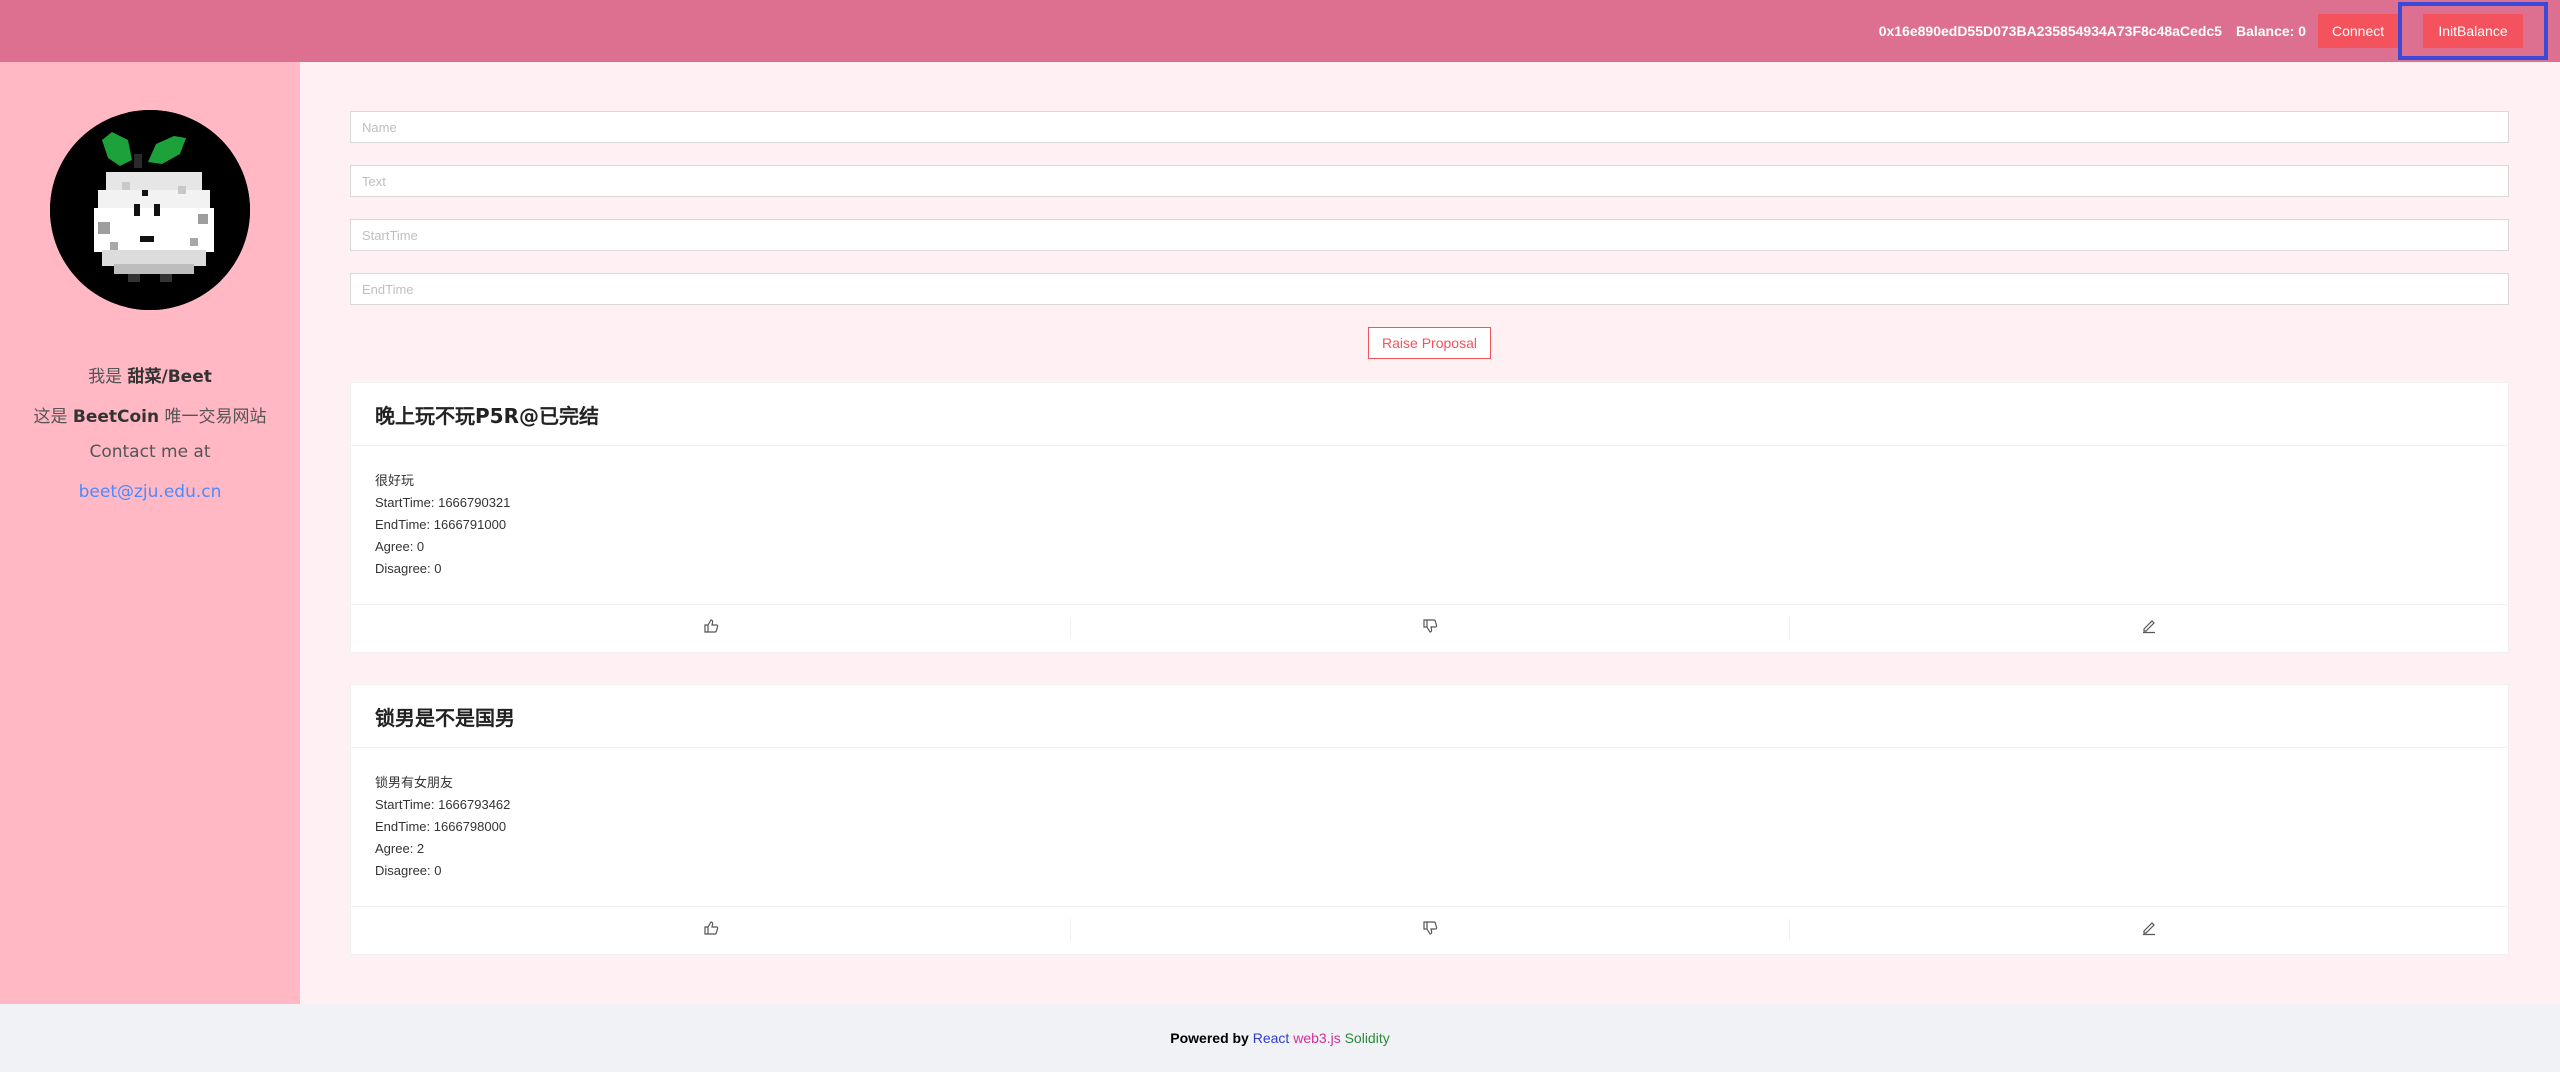 The width and height of the screenshot is (2560, 1072). What do you see at coordinates (441, 524) in the screenshot?
I see `proposal-end: EndTime: 1666791000` at bounding box center [441, 524].